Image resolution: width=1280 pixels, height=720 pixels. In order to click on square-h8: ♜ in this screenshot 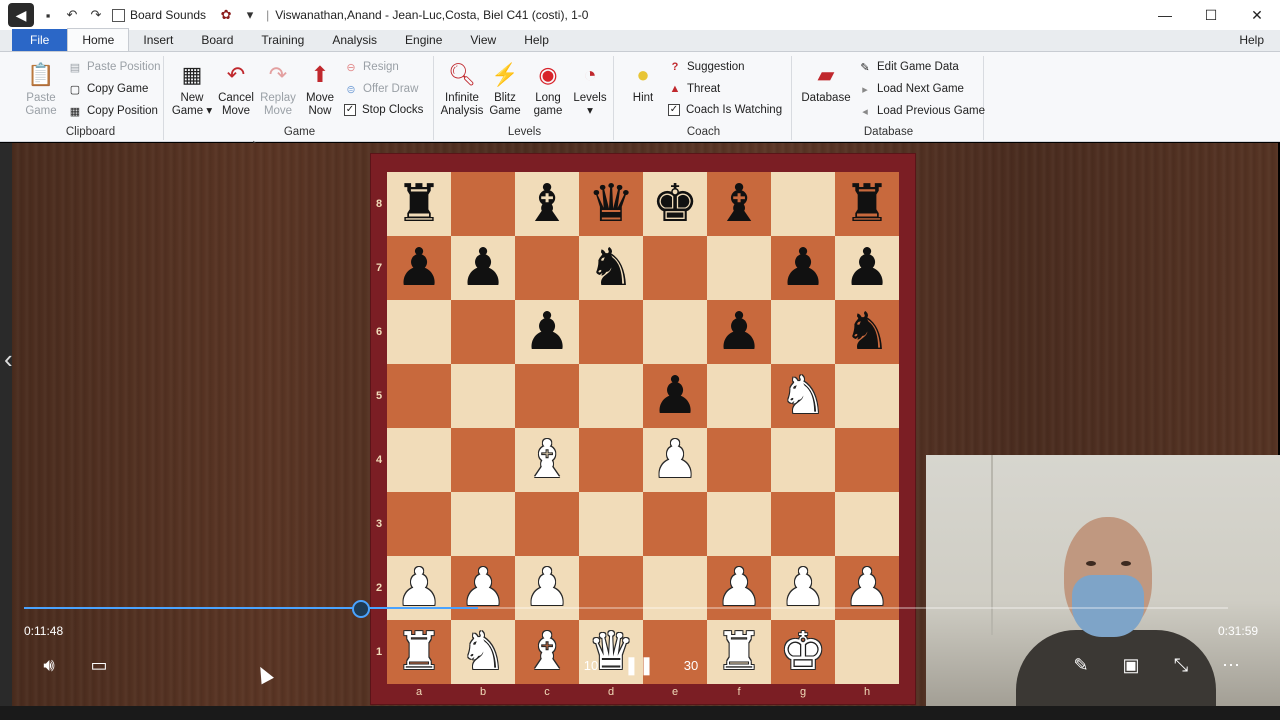, I will do `click(867, 204)`.